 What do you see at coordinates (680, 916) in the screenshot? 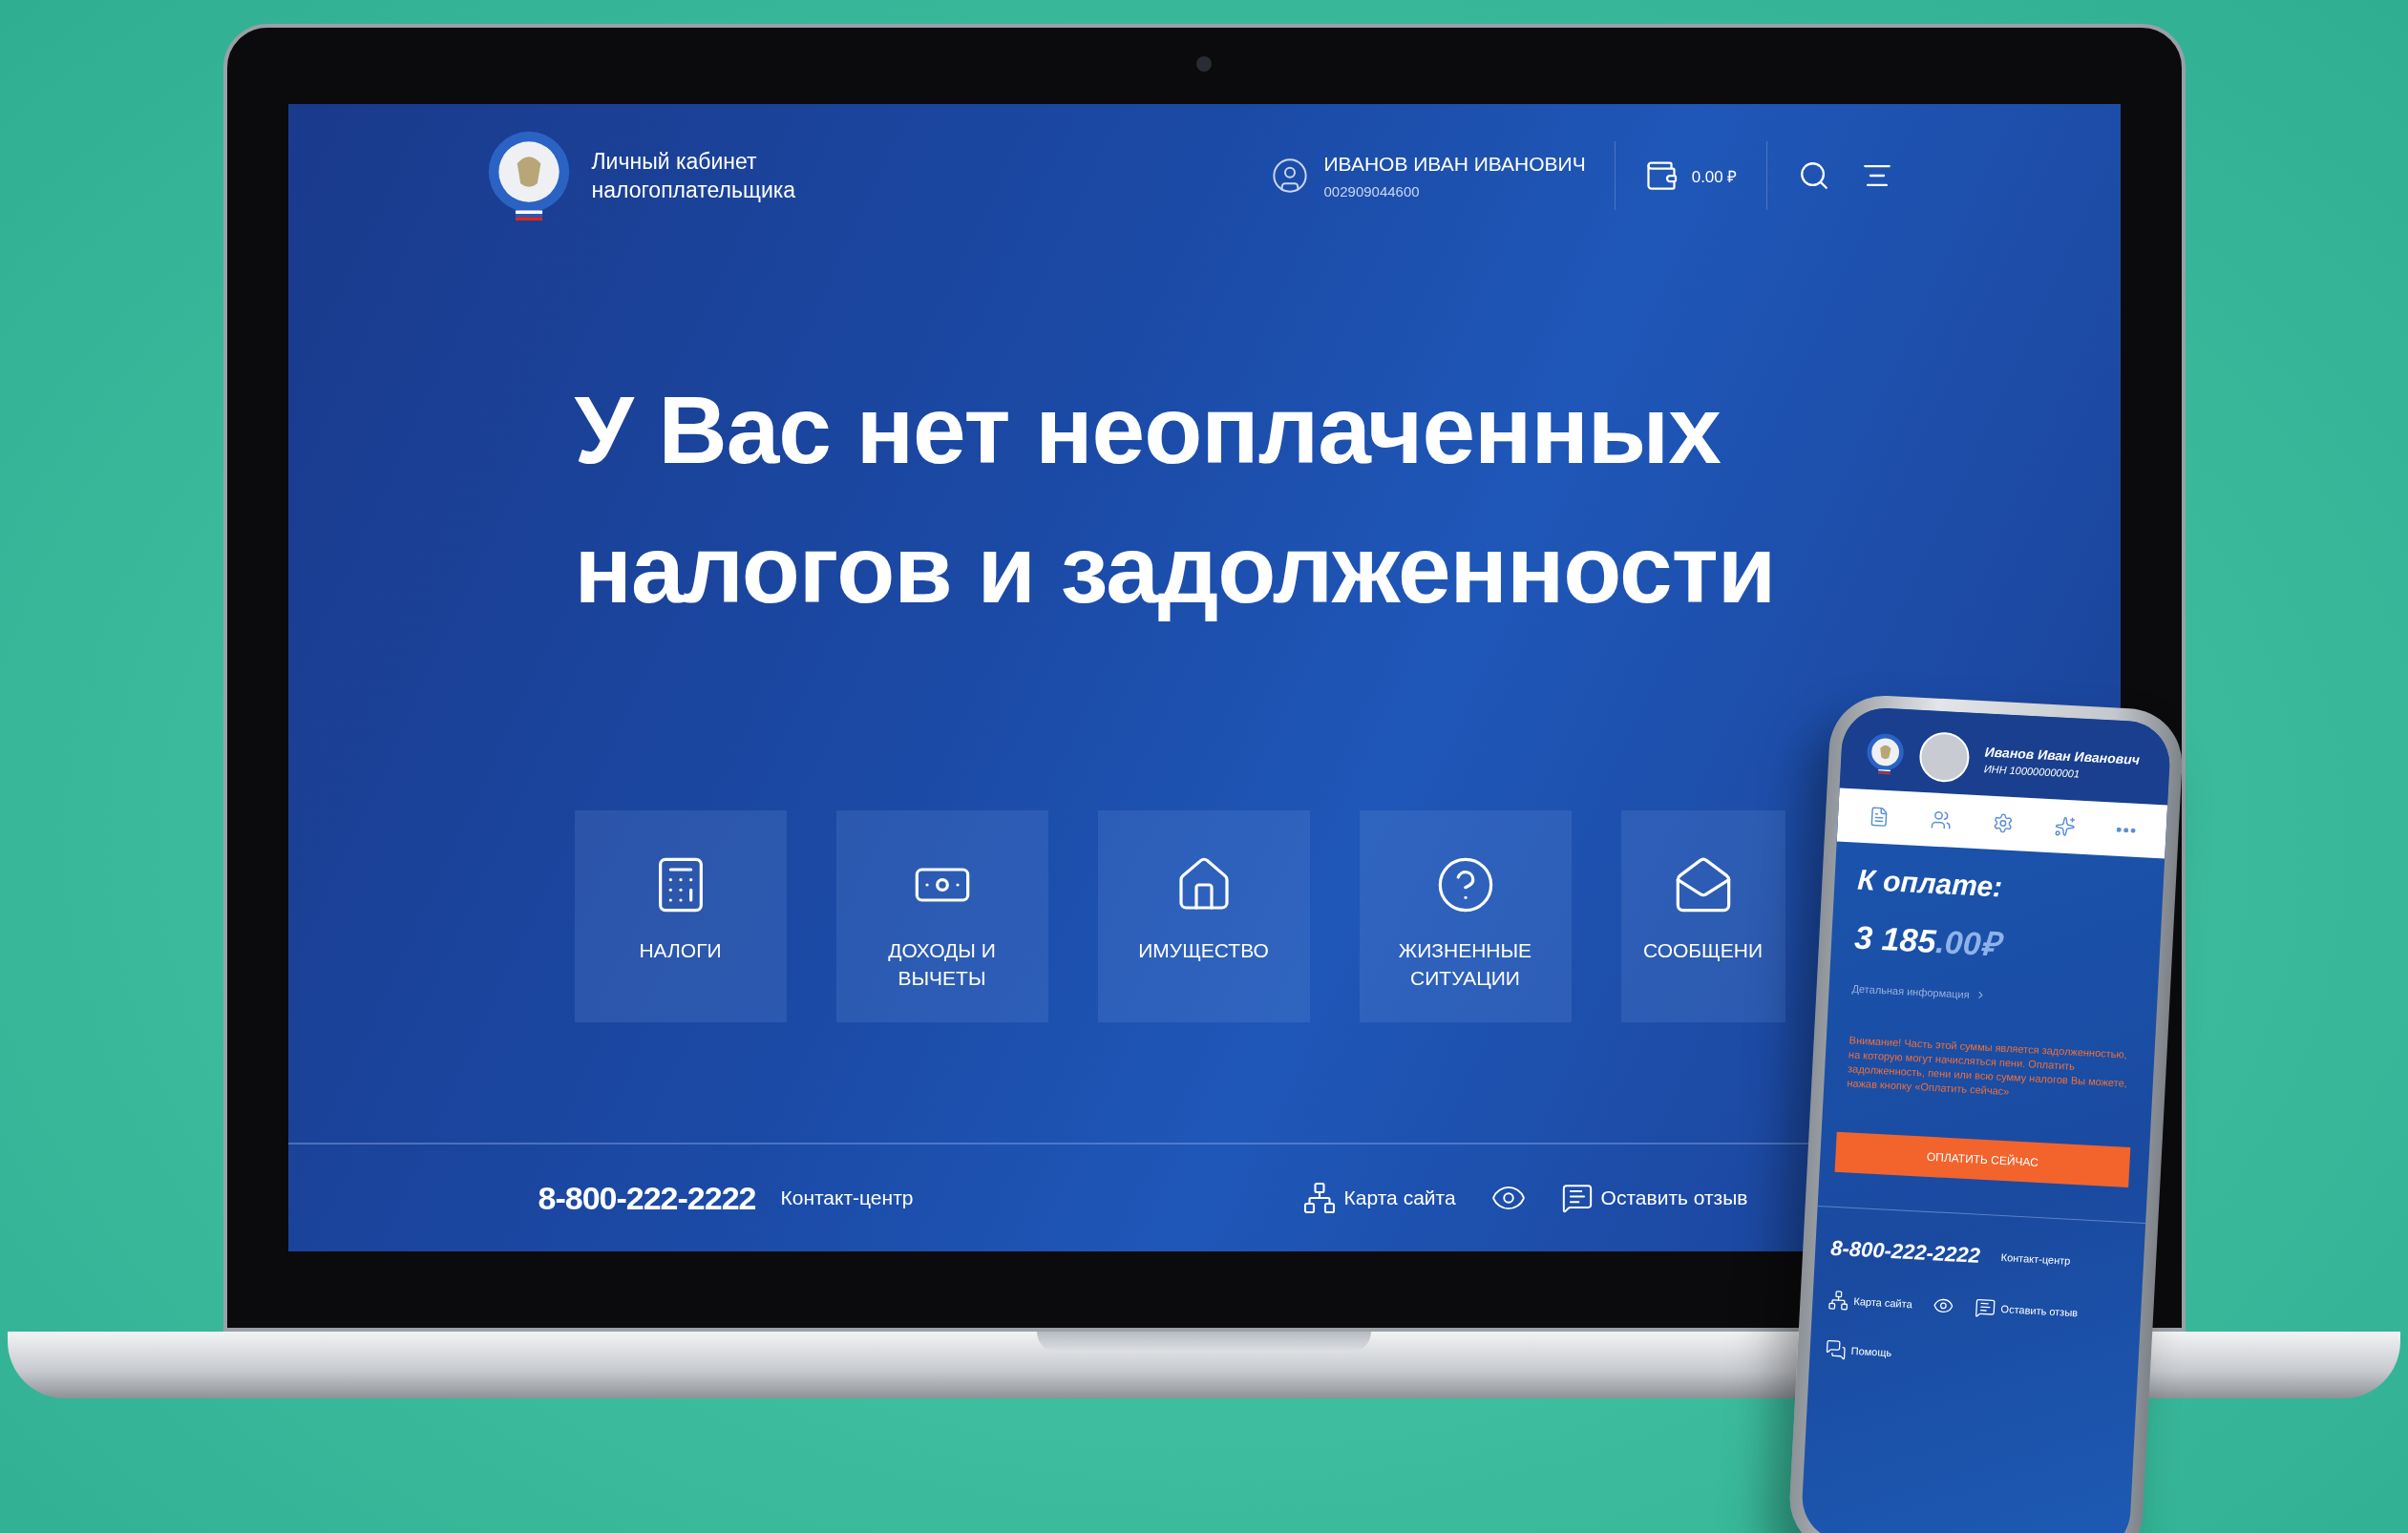
I see `category-tile: НАЛОГИ` at bounding box center [680, 916].